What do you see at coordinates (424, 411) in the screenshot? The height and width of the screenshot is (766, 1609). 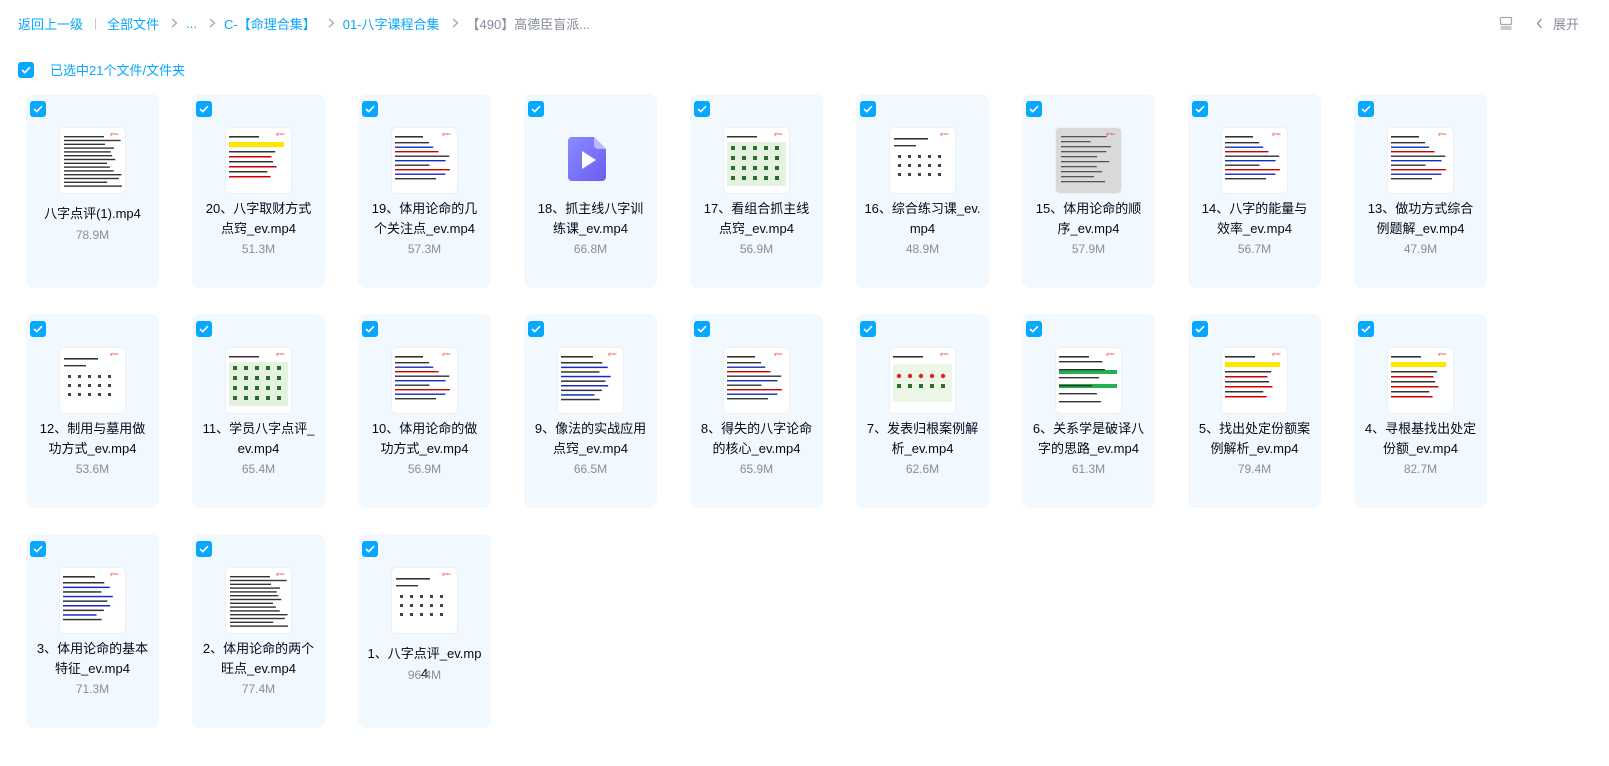 I see `file-card: ghsc 10、体用论命的做功方式_ev.mp4 56.9M` at bounding box center [424, 411].